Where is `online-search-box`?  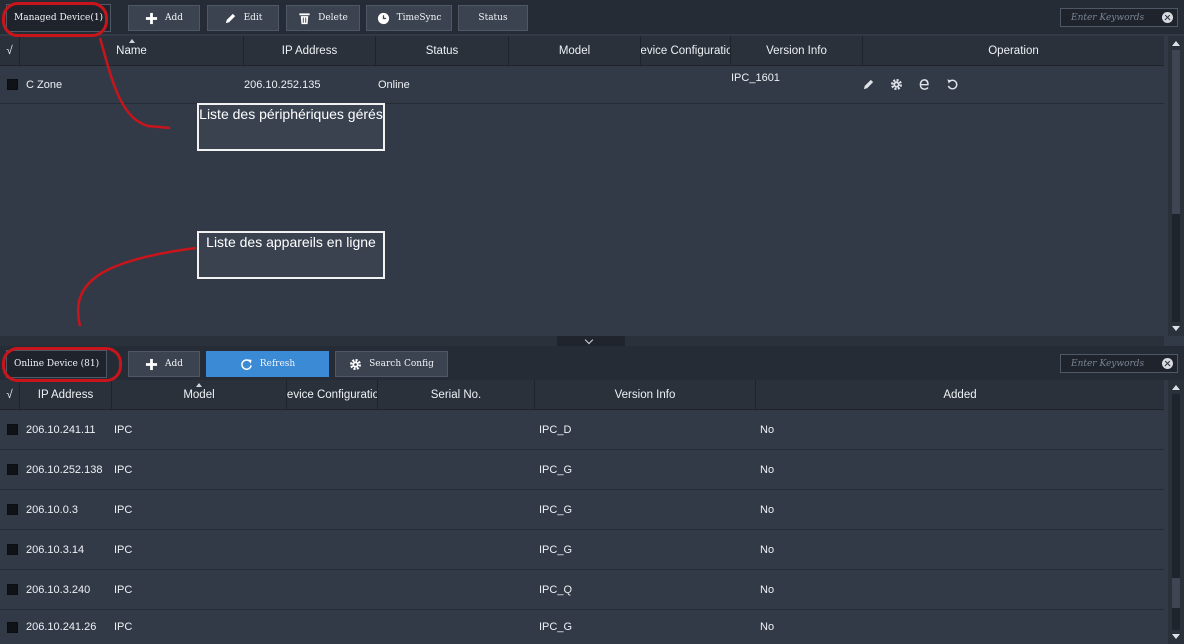 online-search-box is located at coordinates (1119, 363).